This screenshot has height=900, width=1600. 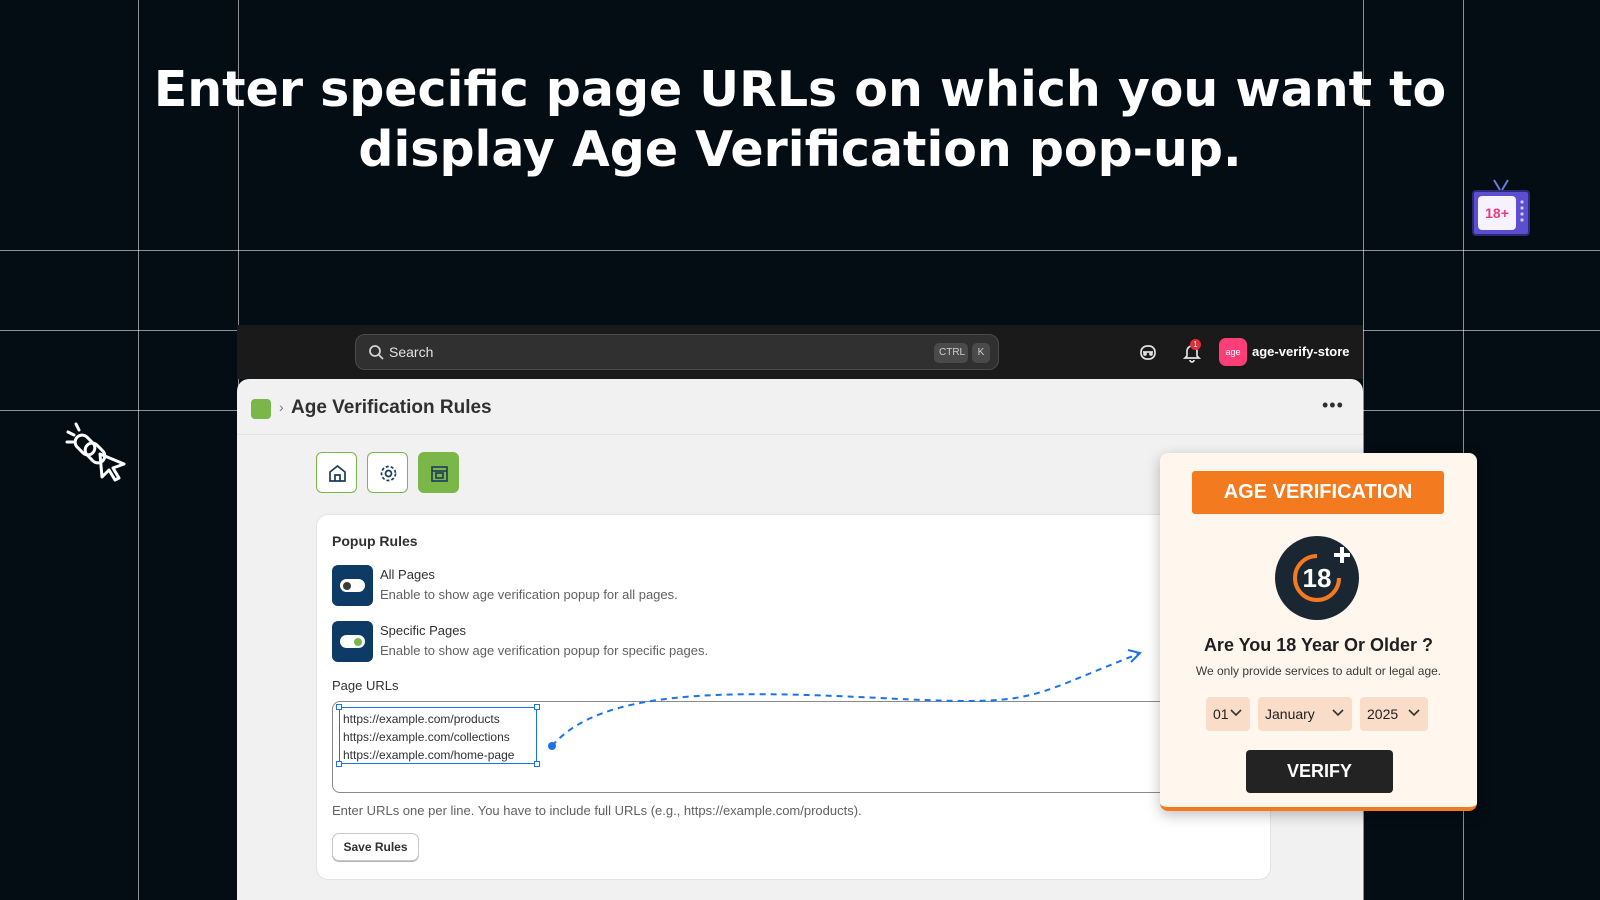 I want to click on nav-rules-button, so click(x=438, y=472).